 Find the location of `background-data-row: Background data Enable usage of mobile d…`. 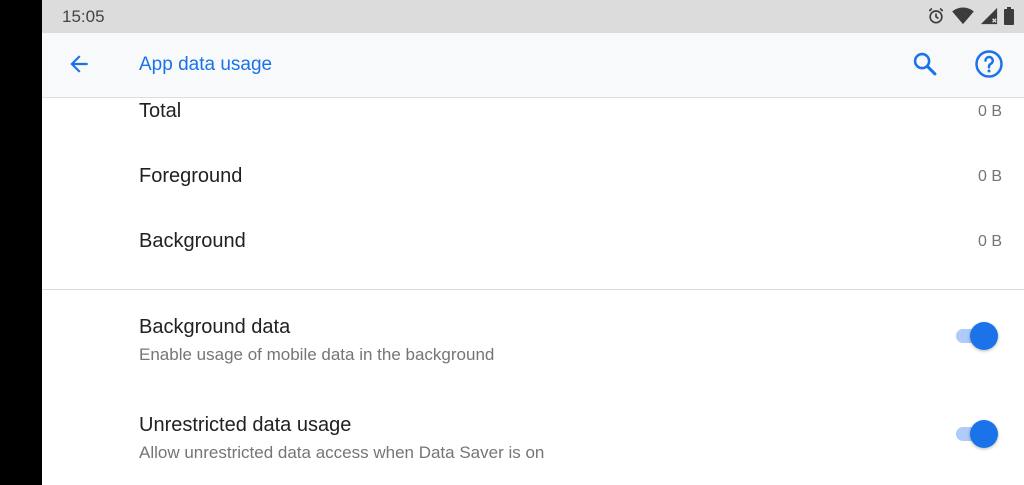

background-data-row: Background data Enable usage of mobile d… is located at coordinates (533, 351).